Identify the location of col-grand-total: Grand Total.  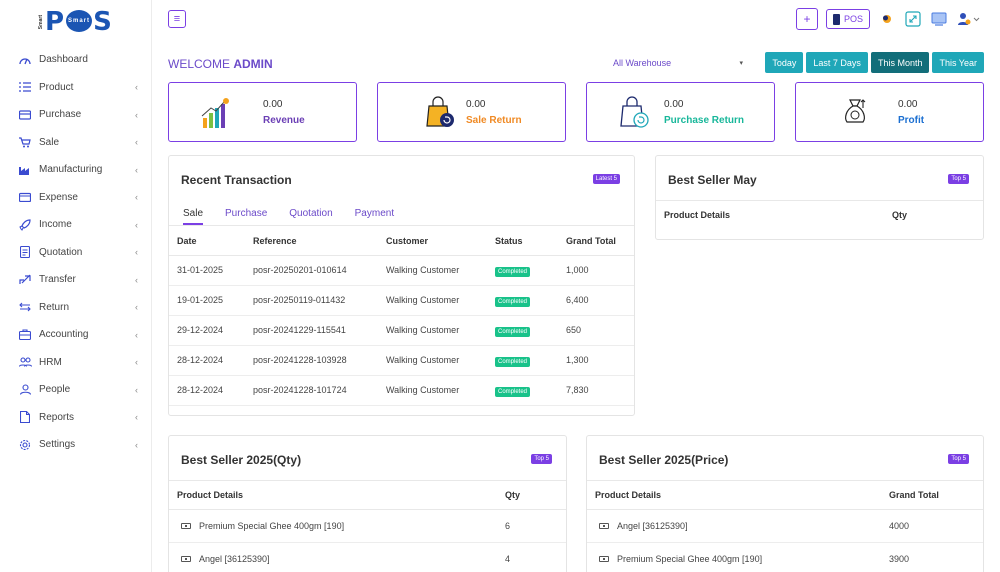
(936, 495).